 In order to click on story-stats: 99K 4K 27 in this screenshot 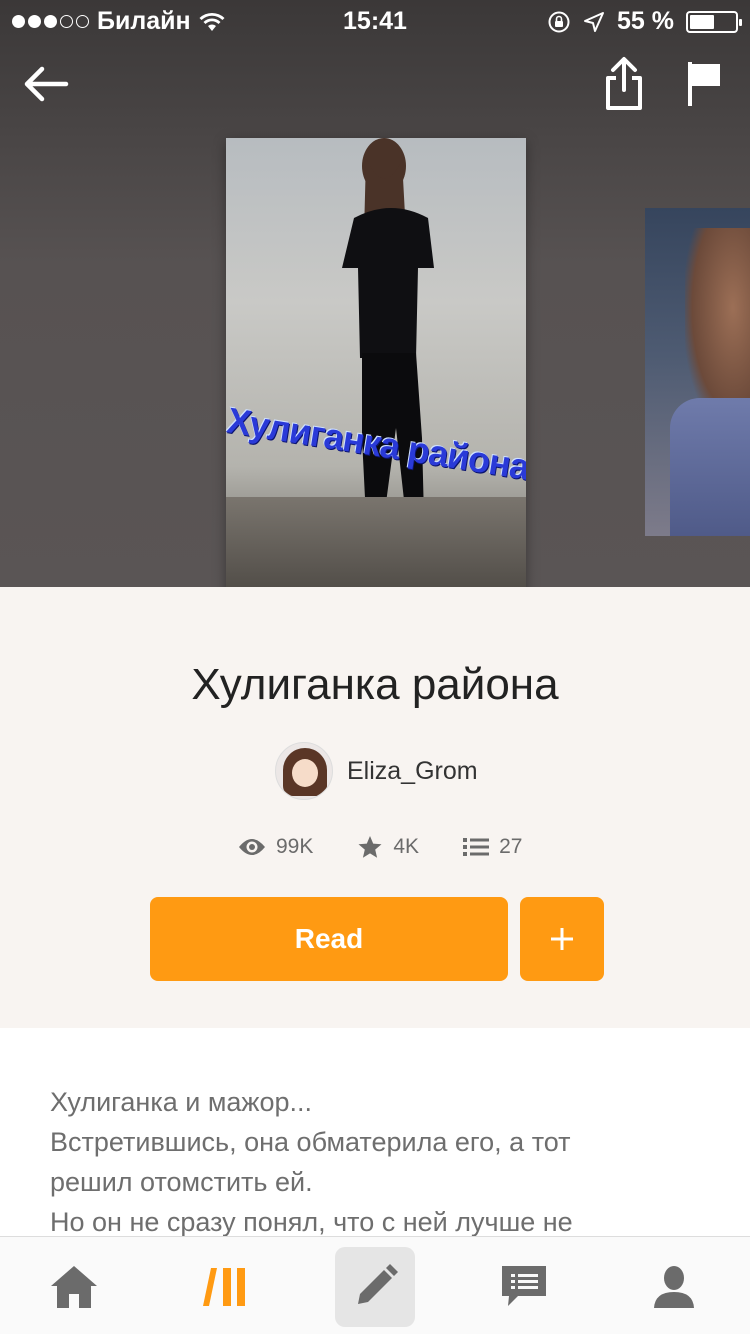, I will do `click(380, 847)`.